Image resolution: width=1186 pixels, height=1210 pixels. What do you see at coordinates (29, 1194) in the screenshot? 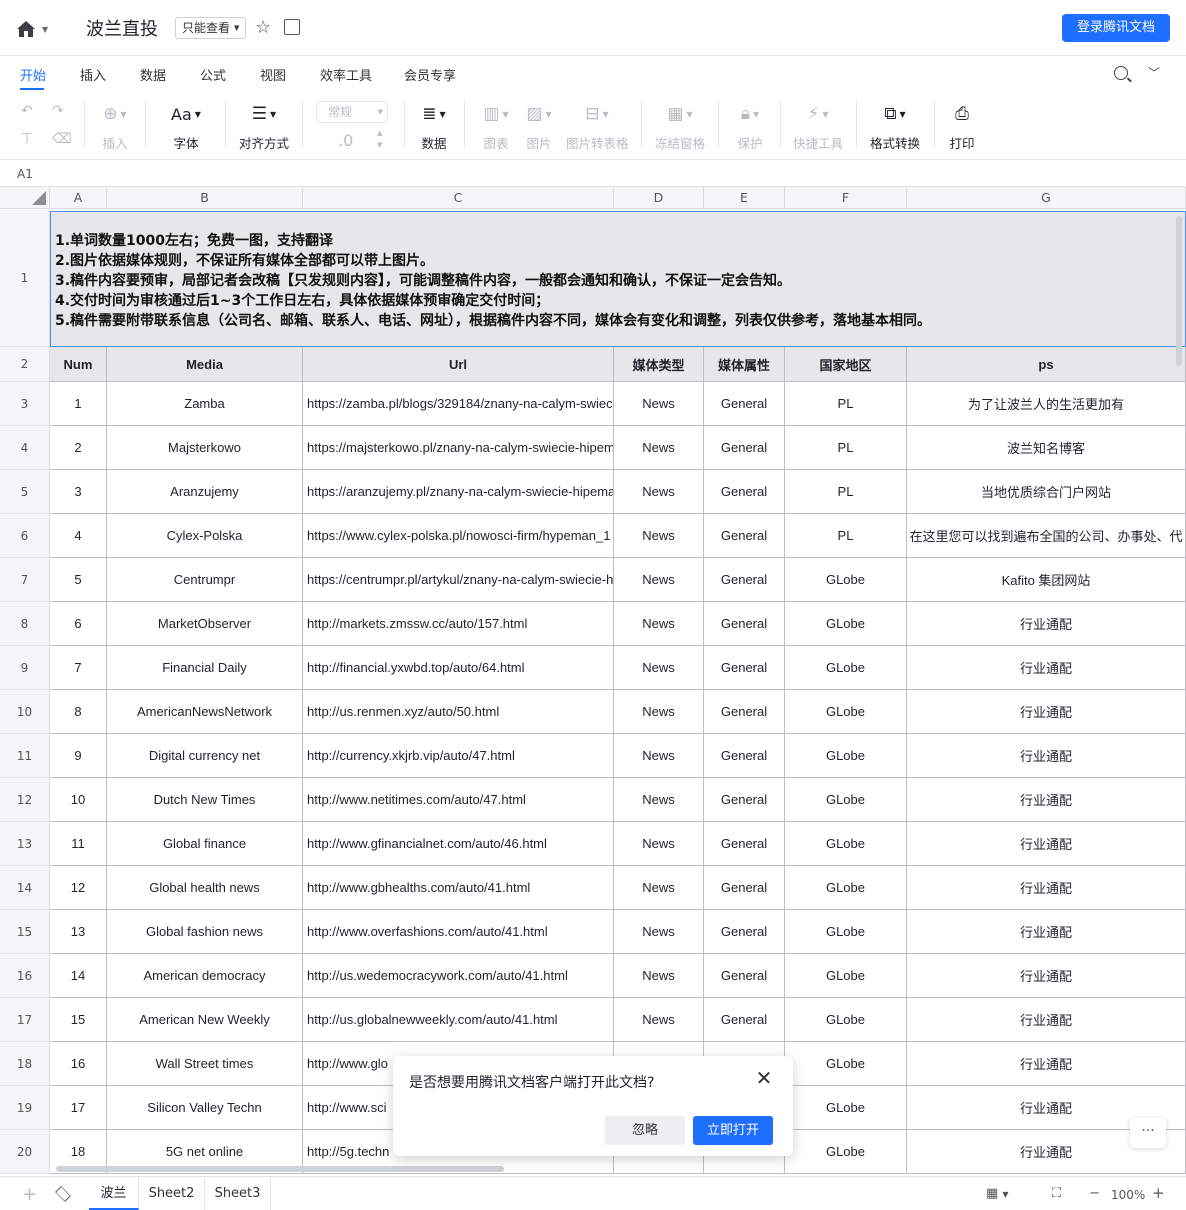
I see `add-sheet-icon: +` at bounding box center [29, 1194].